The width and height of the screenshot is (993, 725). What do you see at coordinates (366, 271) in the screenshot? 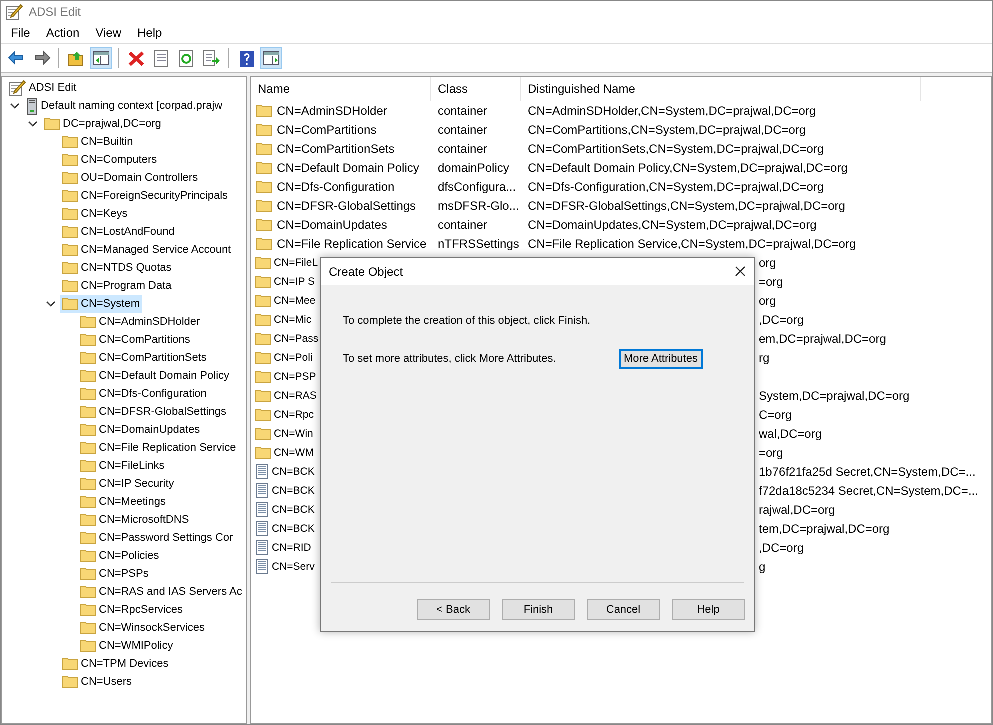
I see `dialog-title: Create Object` at bounding box center [366, 271].